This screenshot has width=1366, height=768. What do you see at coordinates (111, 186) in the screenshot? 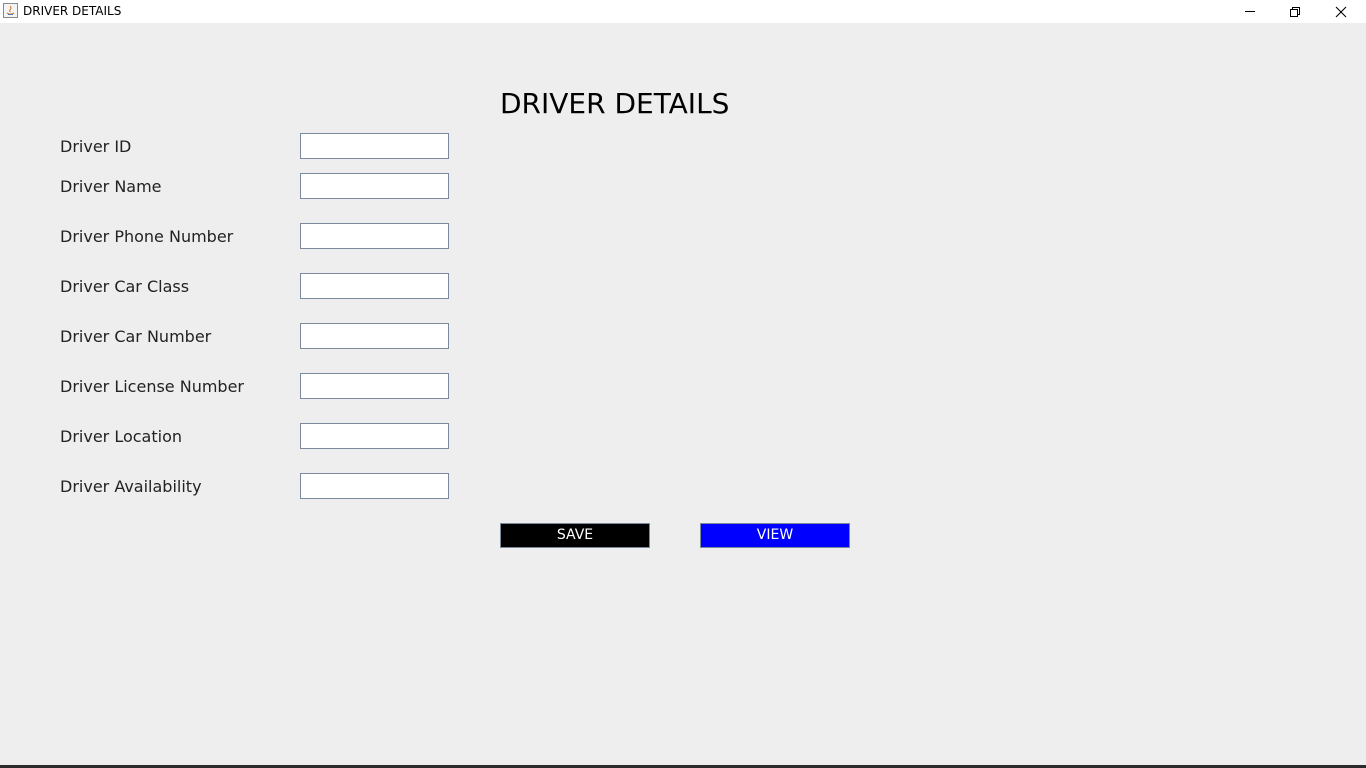
I see `driver-name-label: Driver Name` at bounding box center [111, 186].